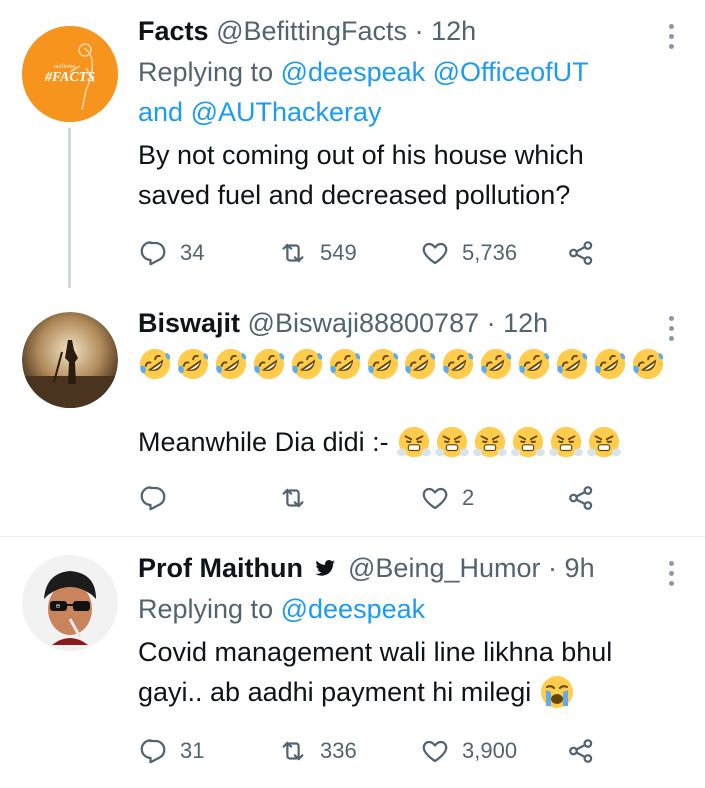 The image size is (705, 788). I want to click on display-name: Biswajit, so click(189, 323).